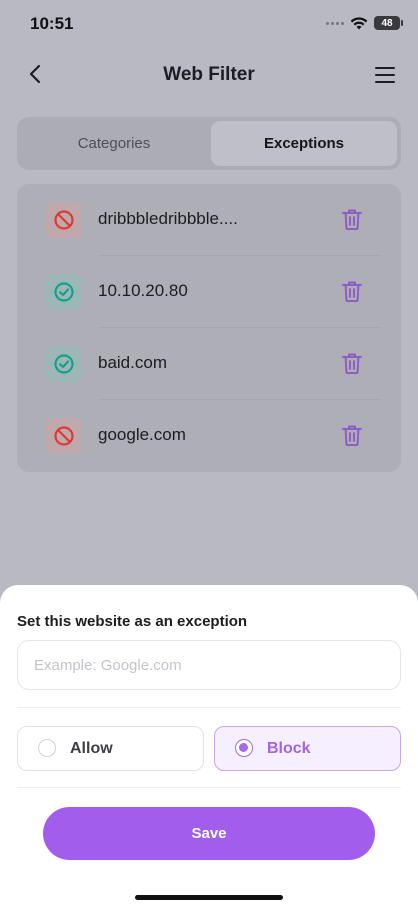 Image resolution: width=418 pixels, height=911 pixels. I want to click on exception-domain: google.com, so click(142, 434).